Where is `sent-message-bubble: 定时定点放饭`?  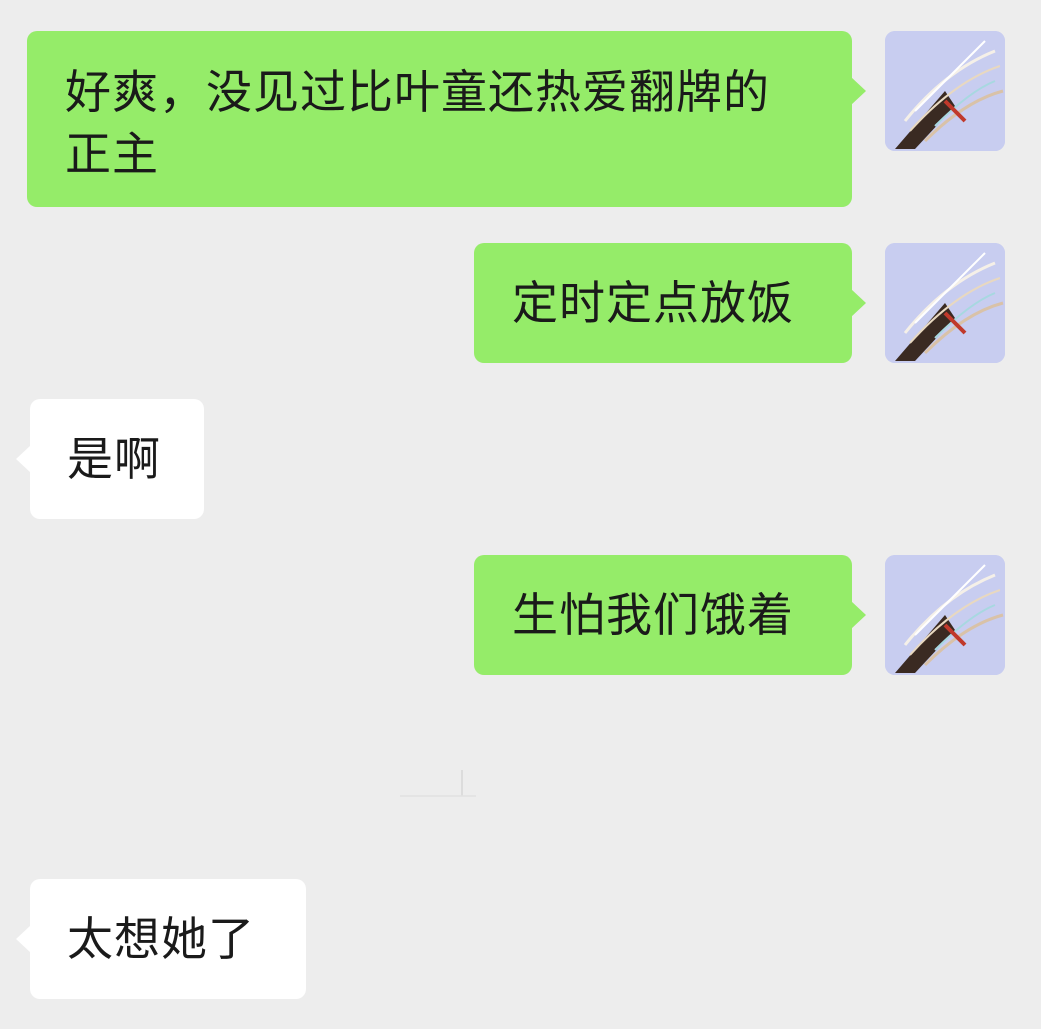 sent-message-bubble: 定时定点放饭 is located at coordinates (670, 303).